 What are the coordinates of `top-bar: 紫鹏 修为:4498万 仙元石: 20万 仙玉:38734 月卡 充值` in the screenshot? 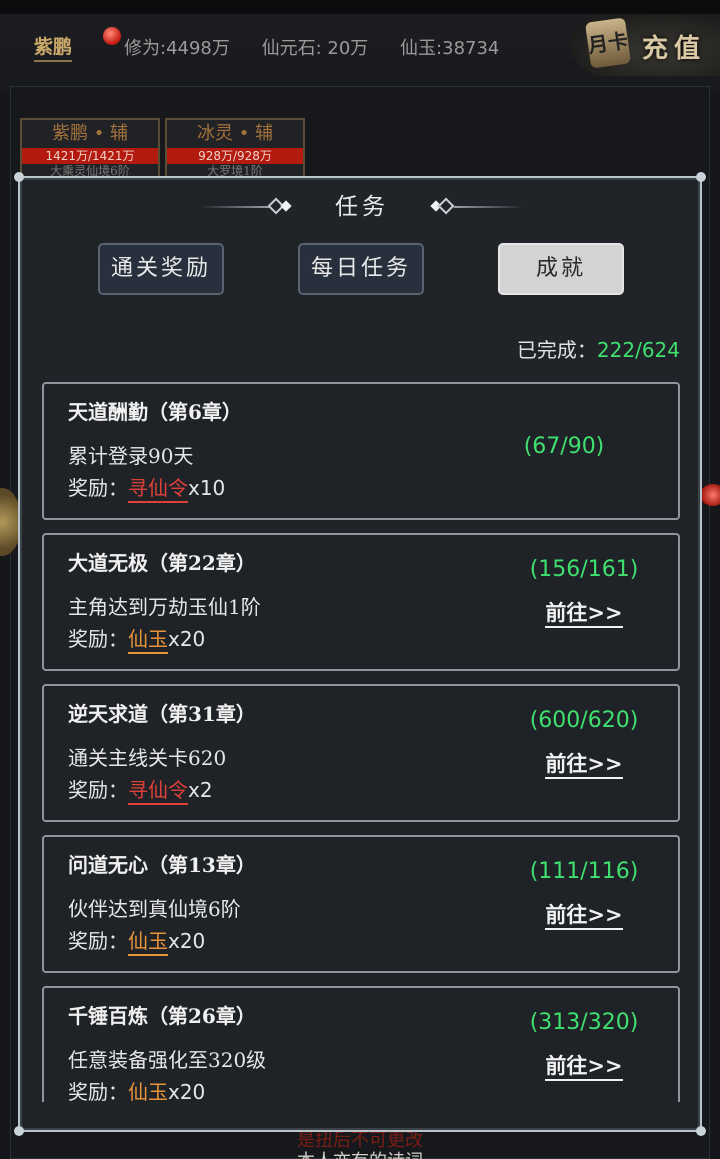 It's located at (360, 46).